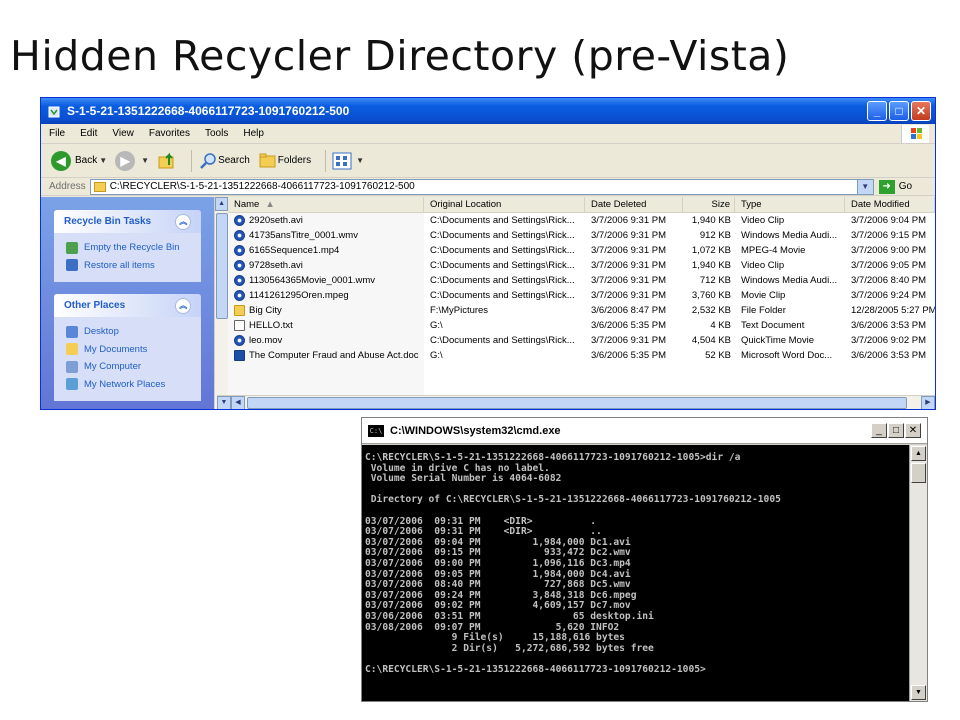  Describe the element at coordinates (119, 265) in the screenshot. I see `task-label: Restore all items` at that location.